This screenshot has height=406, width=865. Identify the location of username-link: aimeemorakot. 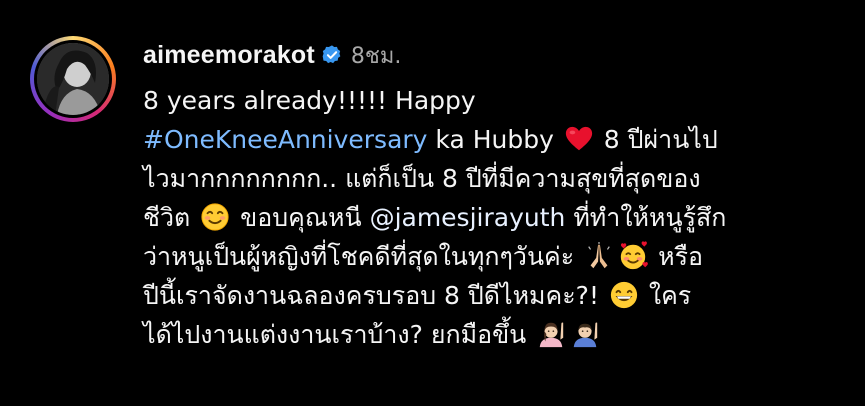
(229, 55).